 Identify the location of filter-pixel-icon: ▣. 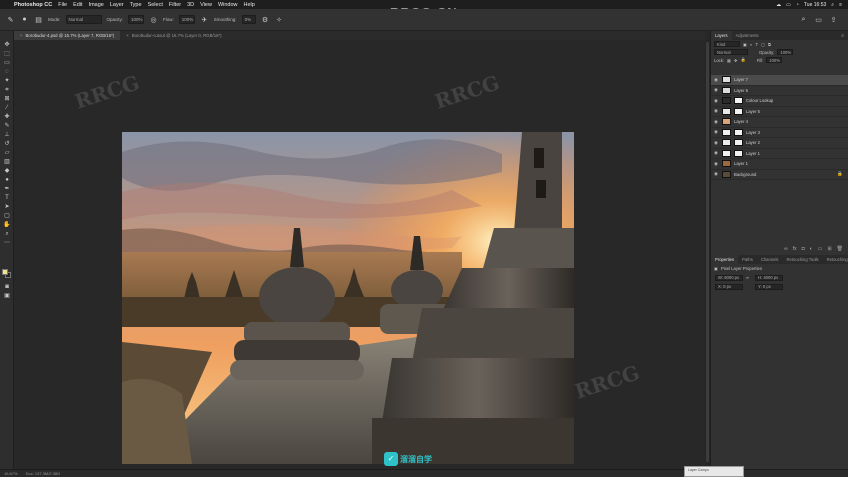
(745, 44).